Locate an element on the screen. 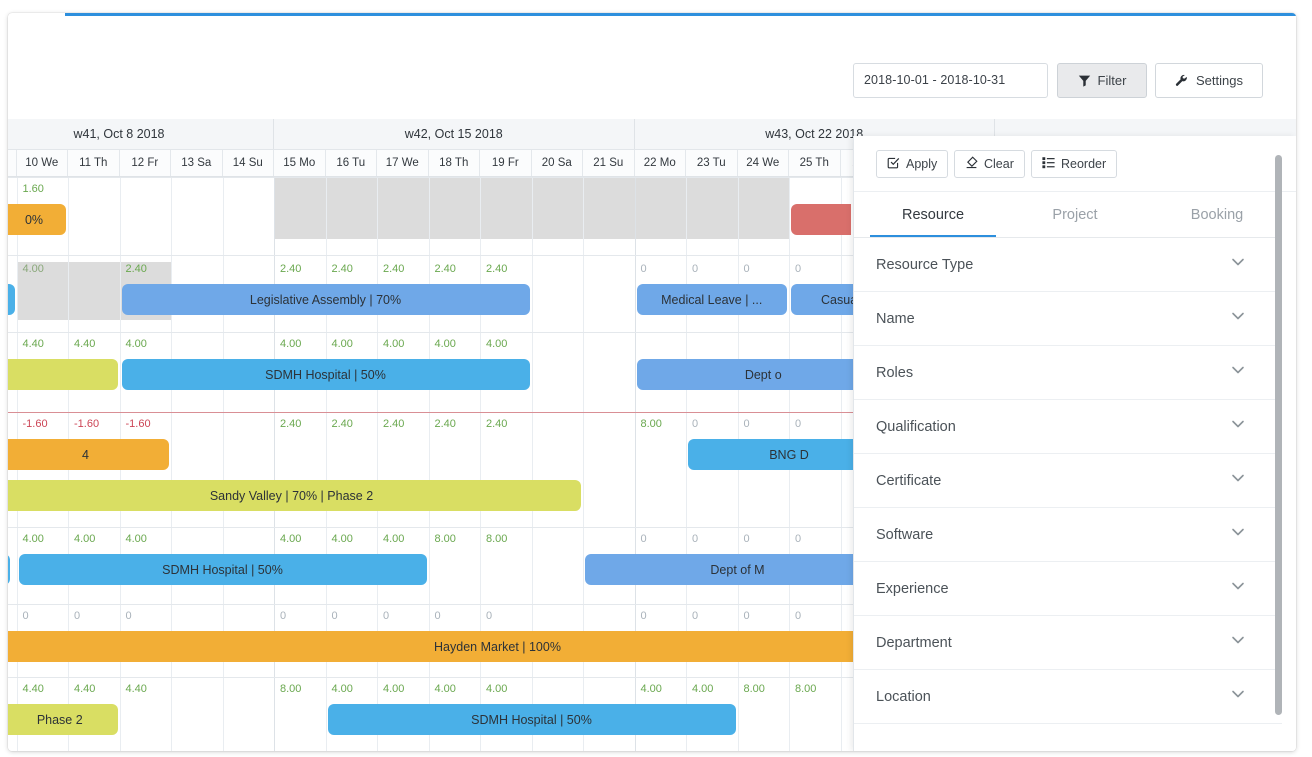 The height and width of the screenshot is (757, 1312). day-header-cell: 25 Th is located at coordinates (815, 163).